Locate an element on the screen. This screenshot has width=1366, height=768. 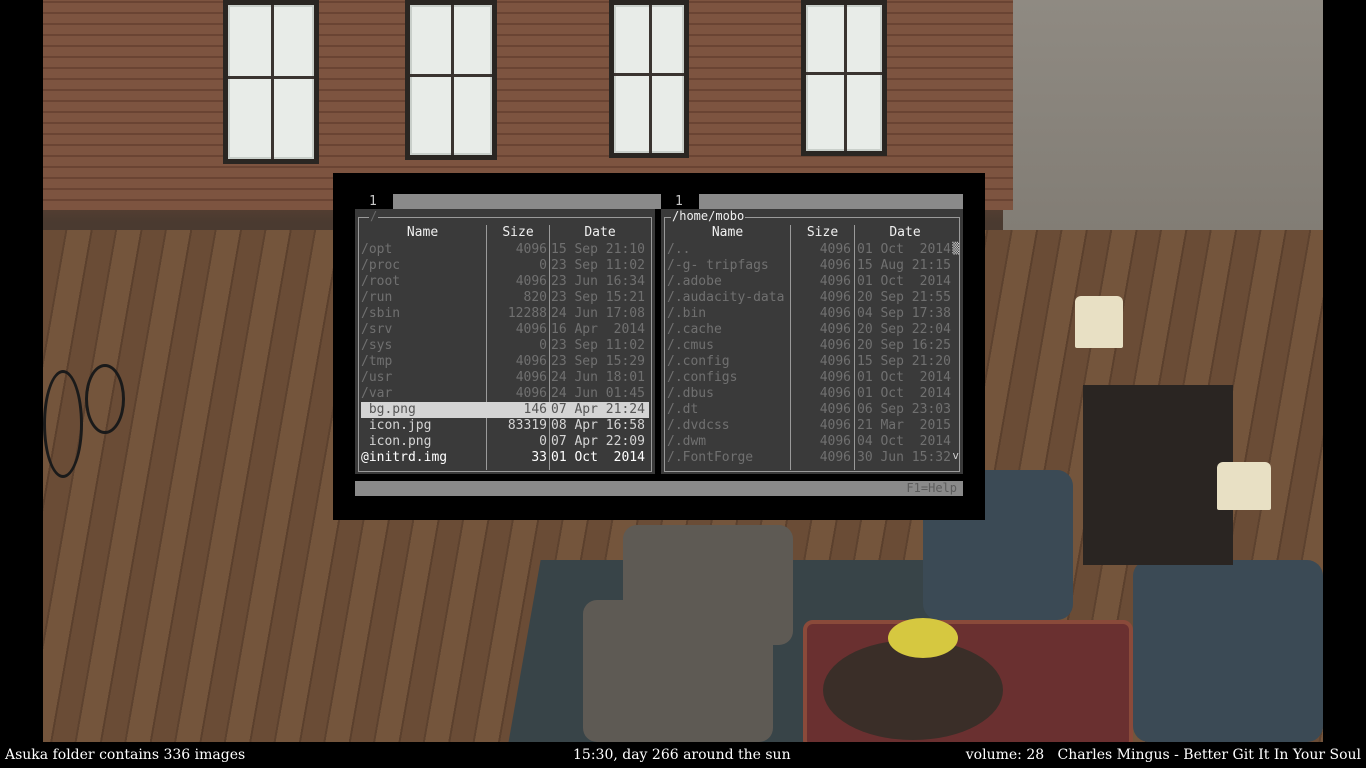
file-row: /opt 4096 15 Sep 21:10 is located at coordinates (505, 250).